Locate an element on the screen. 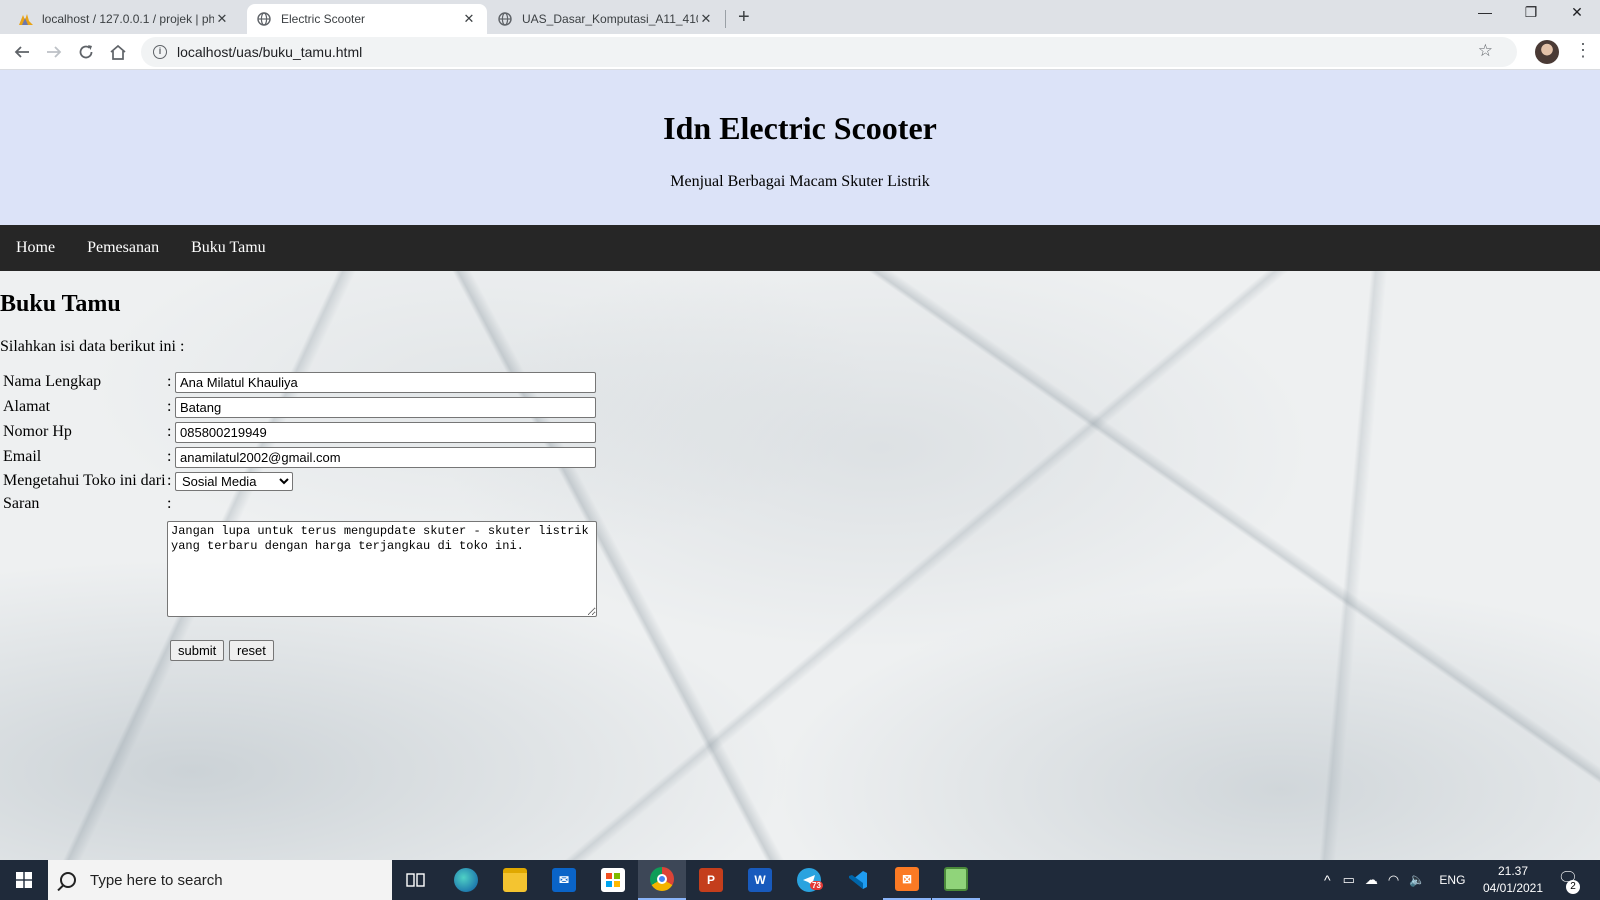 The height and width of the screenshot is (900, 1600). notepadpp-icon is located at coordinates (956, 879).